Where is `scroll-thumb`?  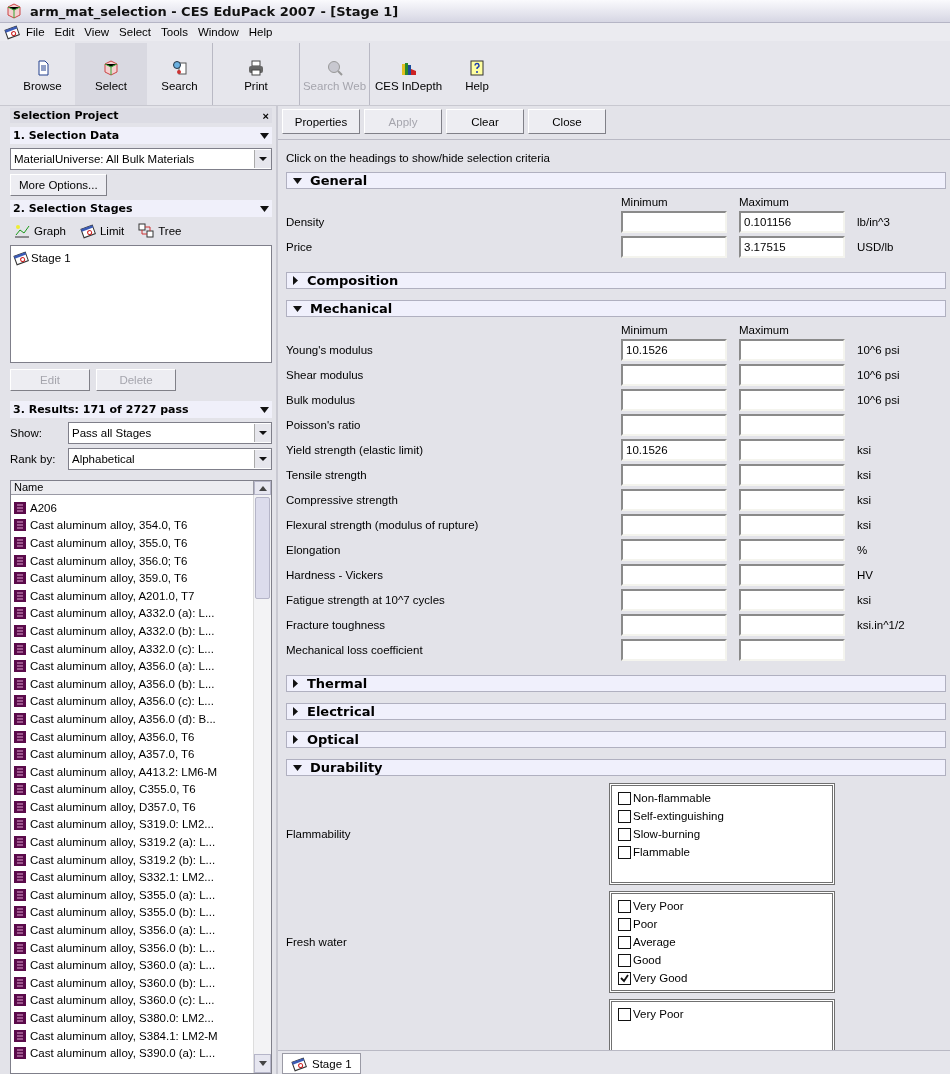 scroll-thumb is located at coordinates (262, 548).